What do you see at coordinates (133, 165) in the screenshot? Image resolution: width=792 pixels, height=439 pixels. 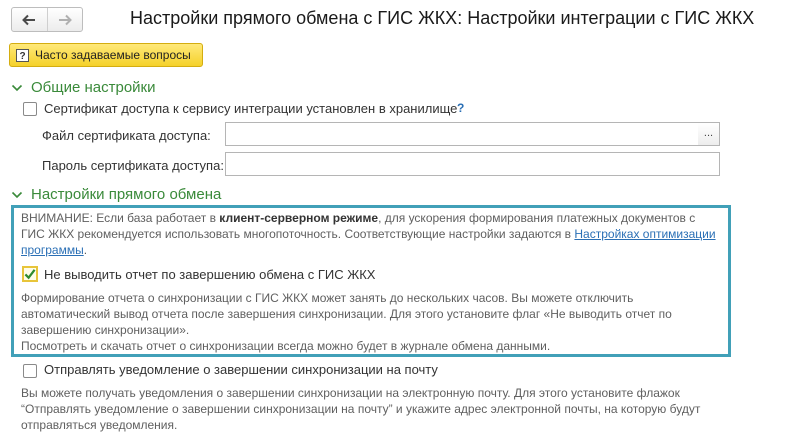 I see `cert-password-label: Пароль сертификата доступа:` at bounding box center [133, 165].